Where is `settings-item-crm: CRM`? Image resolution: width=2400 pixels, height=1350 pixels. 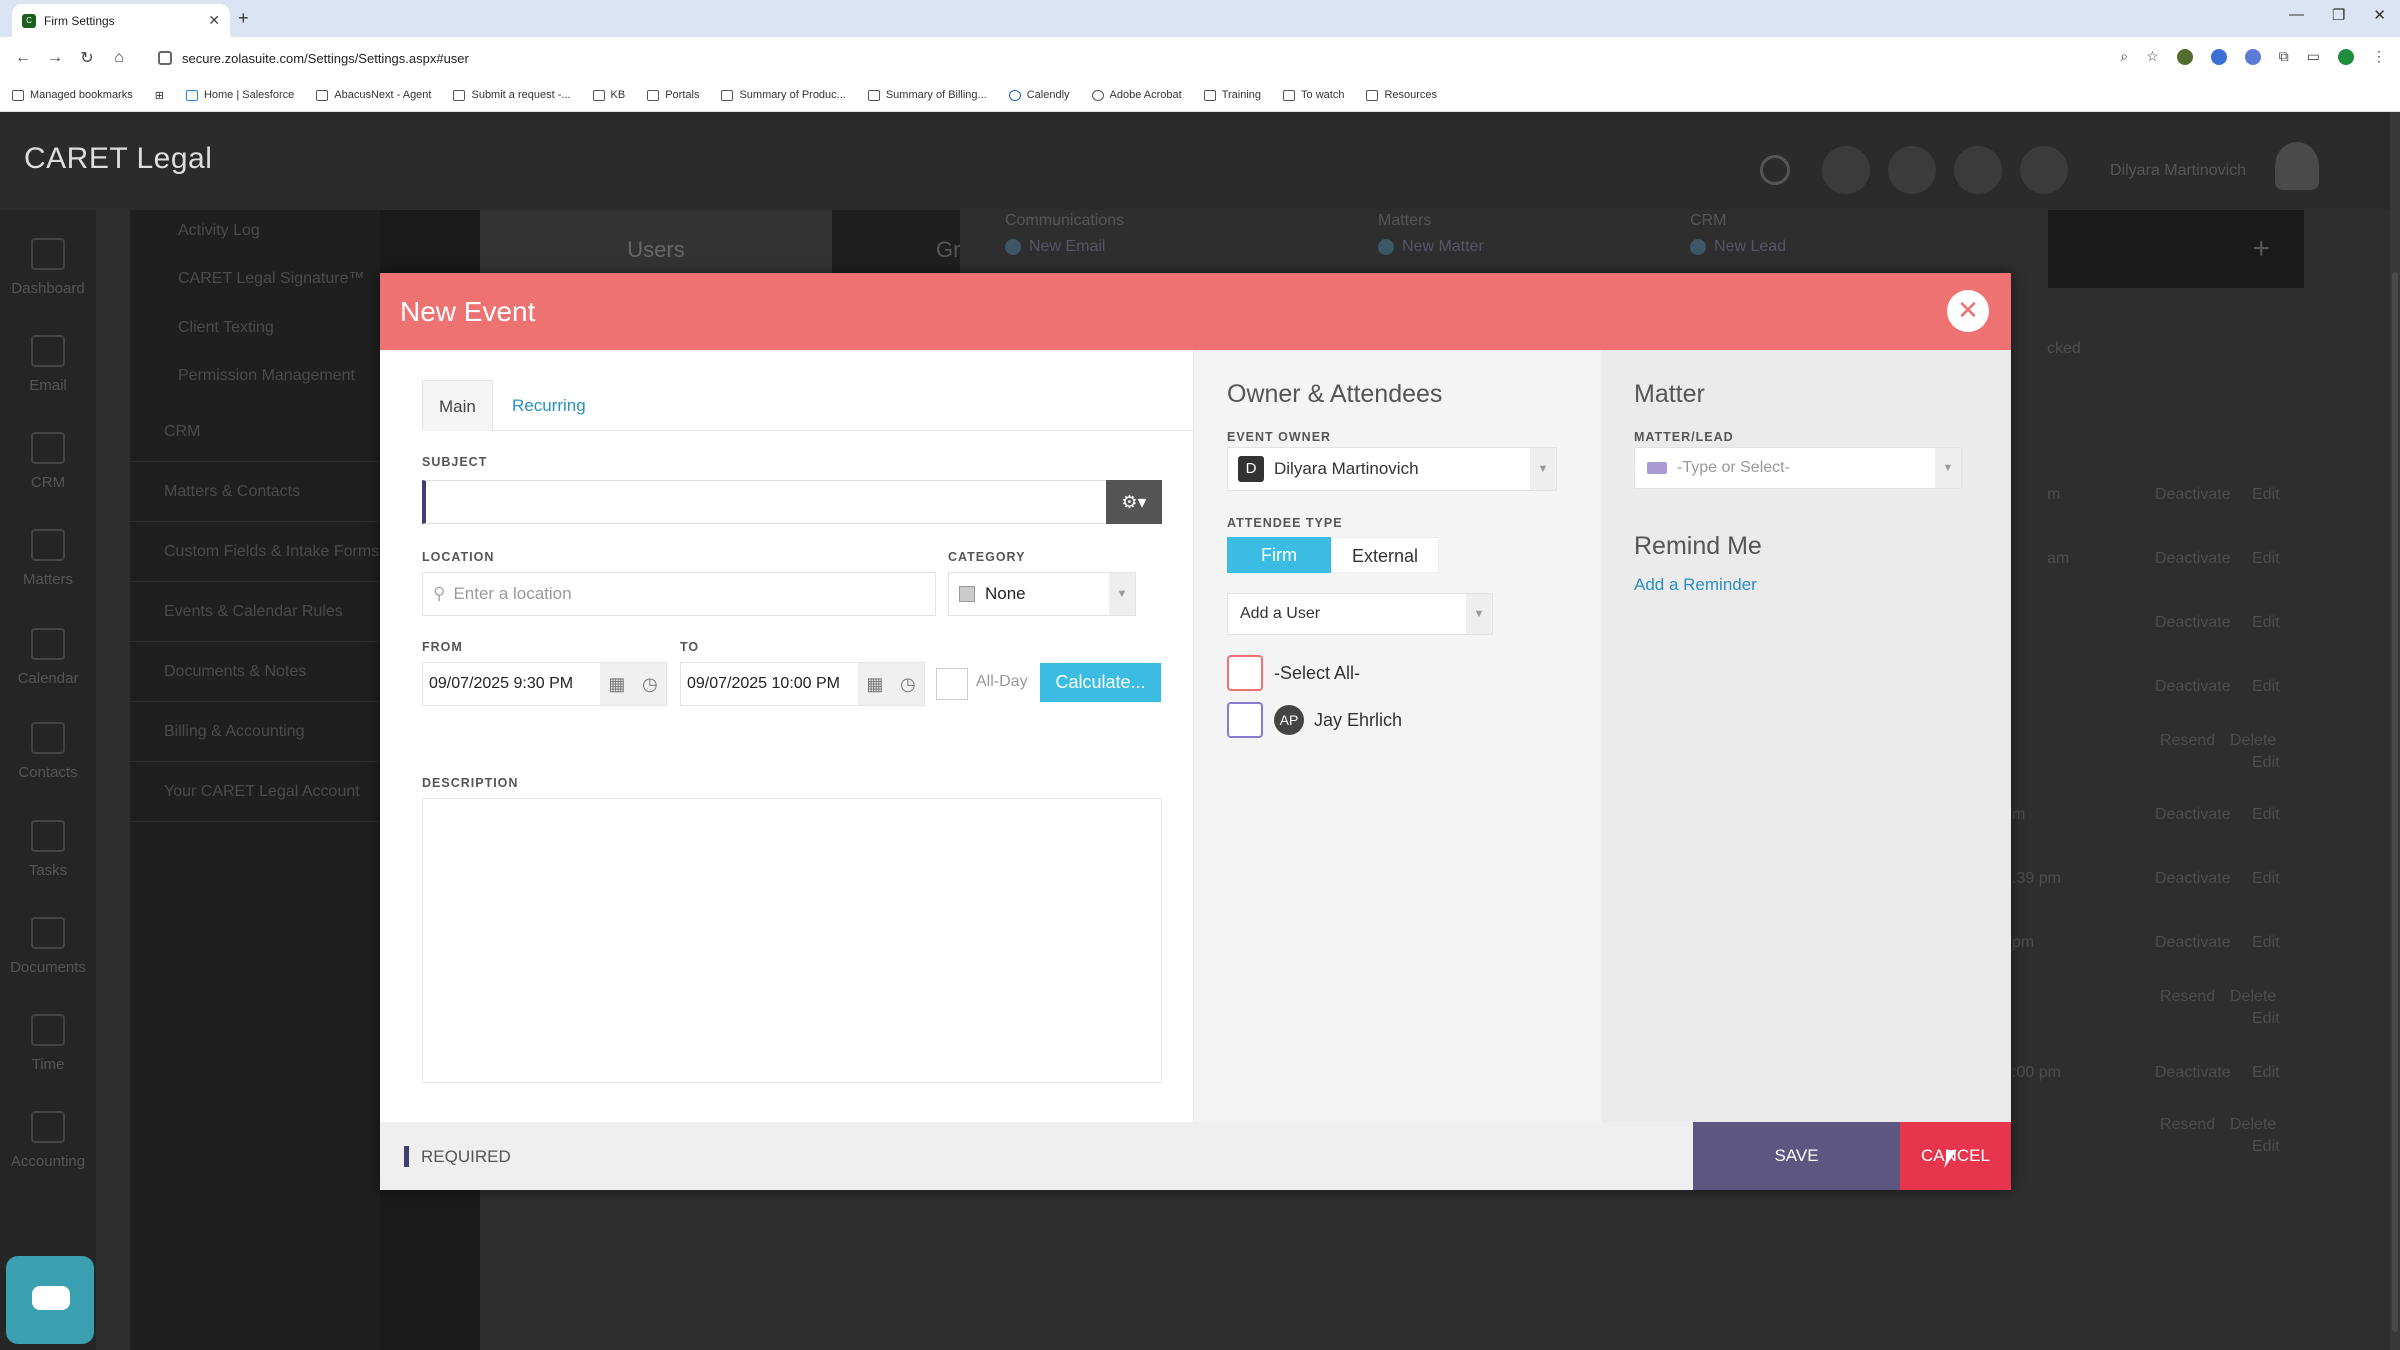 settings-item-crm: CRM is located at coordinates (255, 432).